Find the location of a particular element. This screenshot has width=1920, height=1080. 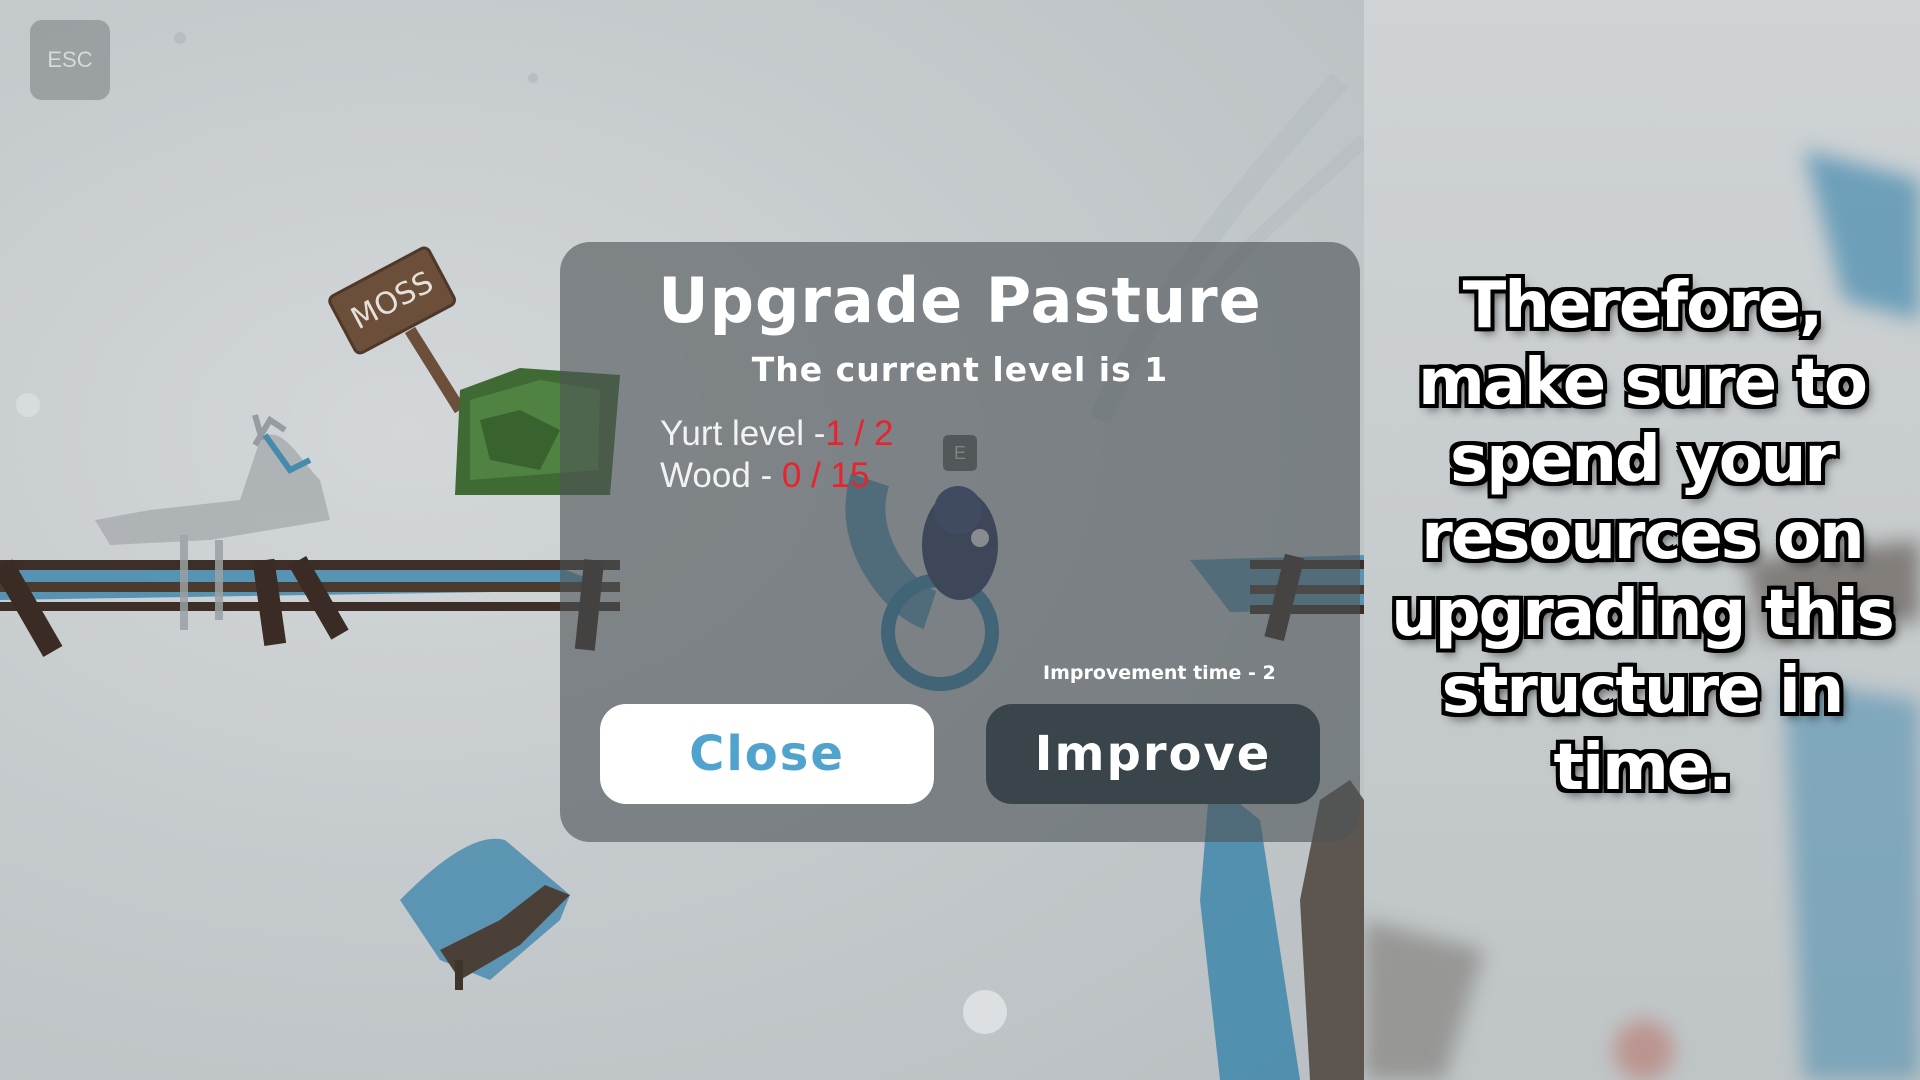

close-button: Close is located at coordinates (767, 754).